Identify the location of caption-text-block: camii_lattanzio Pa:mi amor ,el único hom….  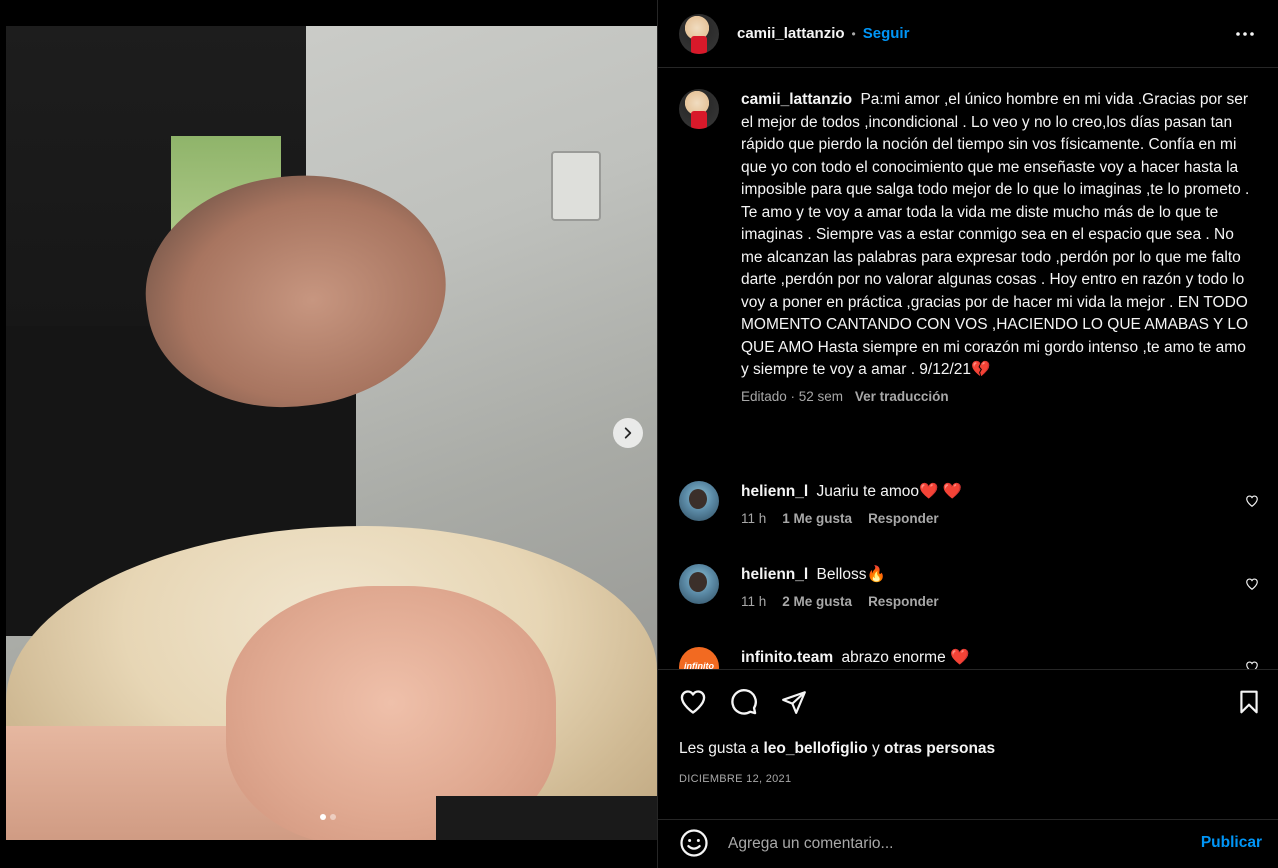
(996, 235).